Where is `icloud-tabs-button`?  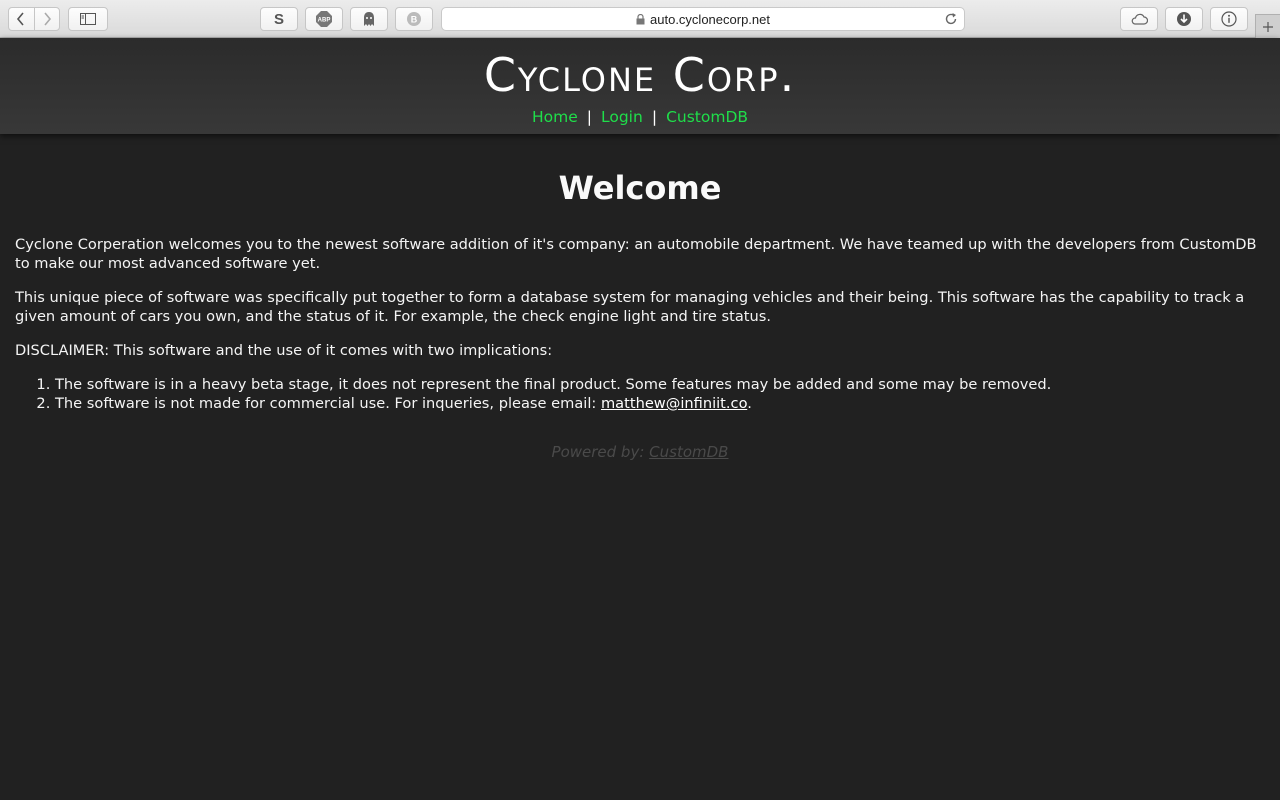
icloud-tabs-button is located at coordinates (1139, 19).